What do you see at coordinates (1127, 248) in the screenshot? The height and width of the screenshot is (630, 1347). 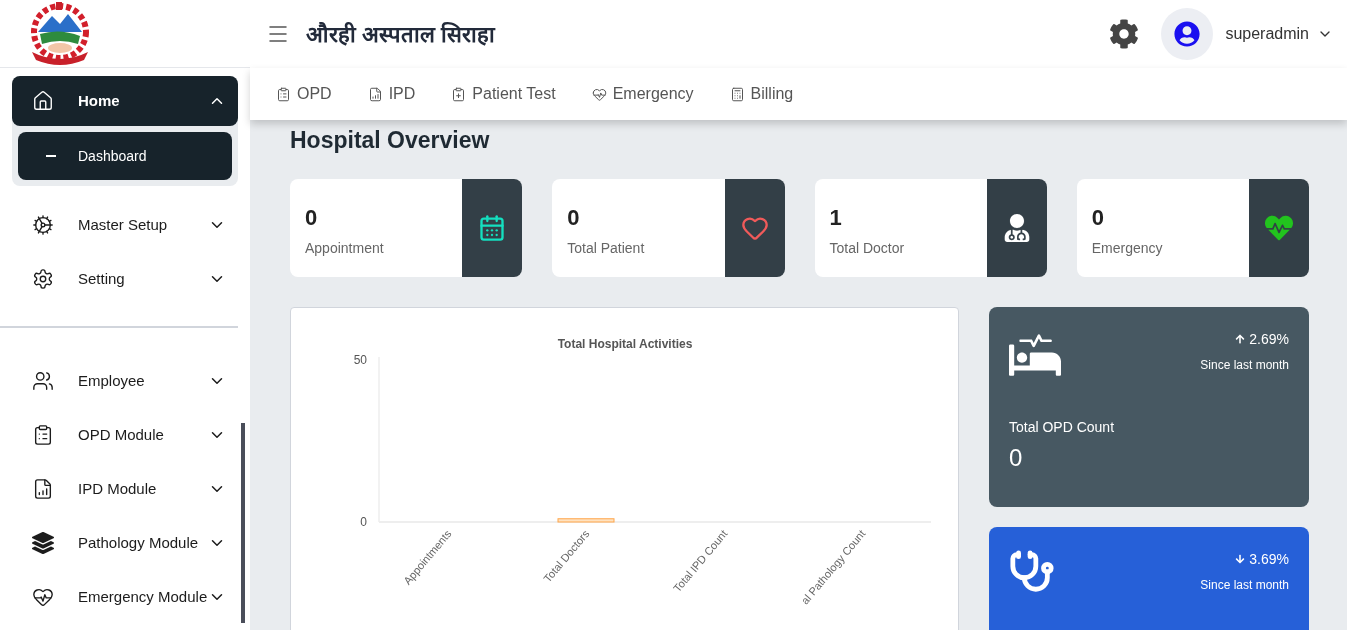 I see `stat-label: Emergency` at bounding box center [1127, 248].